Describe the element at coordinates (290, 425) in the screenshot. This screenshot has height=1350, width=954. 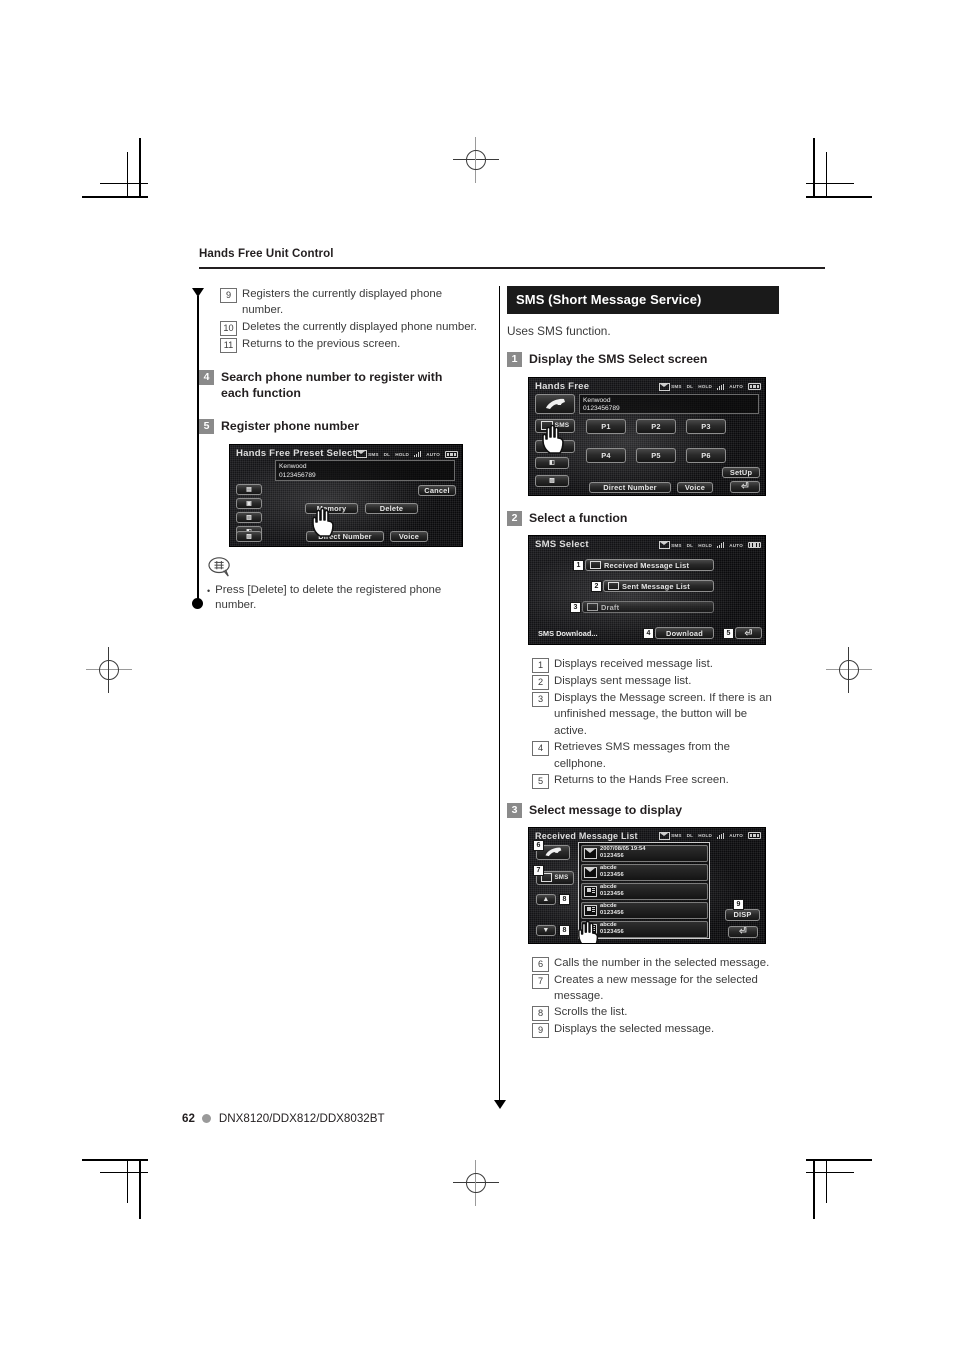
I see `step-title: Register phone number` at that location.